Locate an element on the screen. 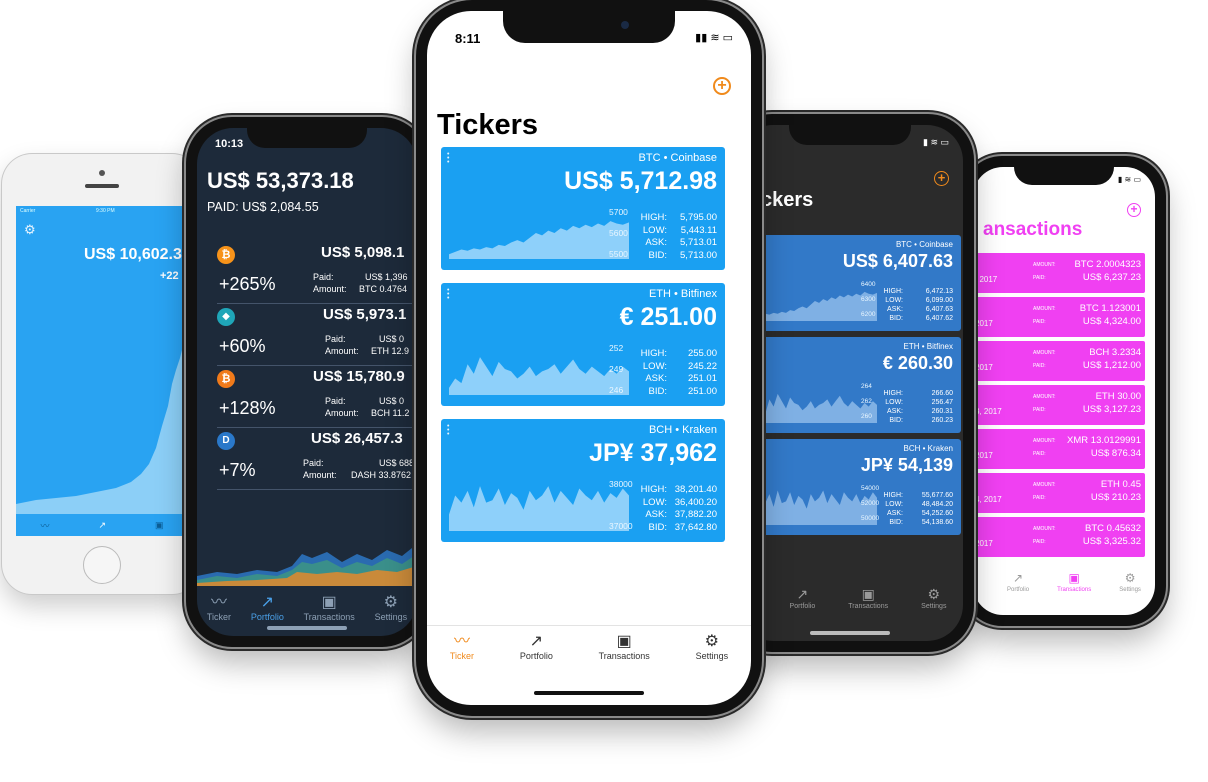 Image resolution: width=1208 pixels, height=782 pixels. stat-label: ASK: is located at coordinates (656, 378).